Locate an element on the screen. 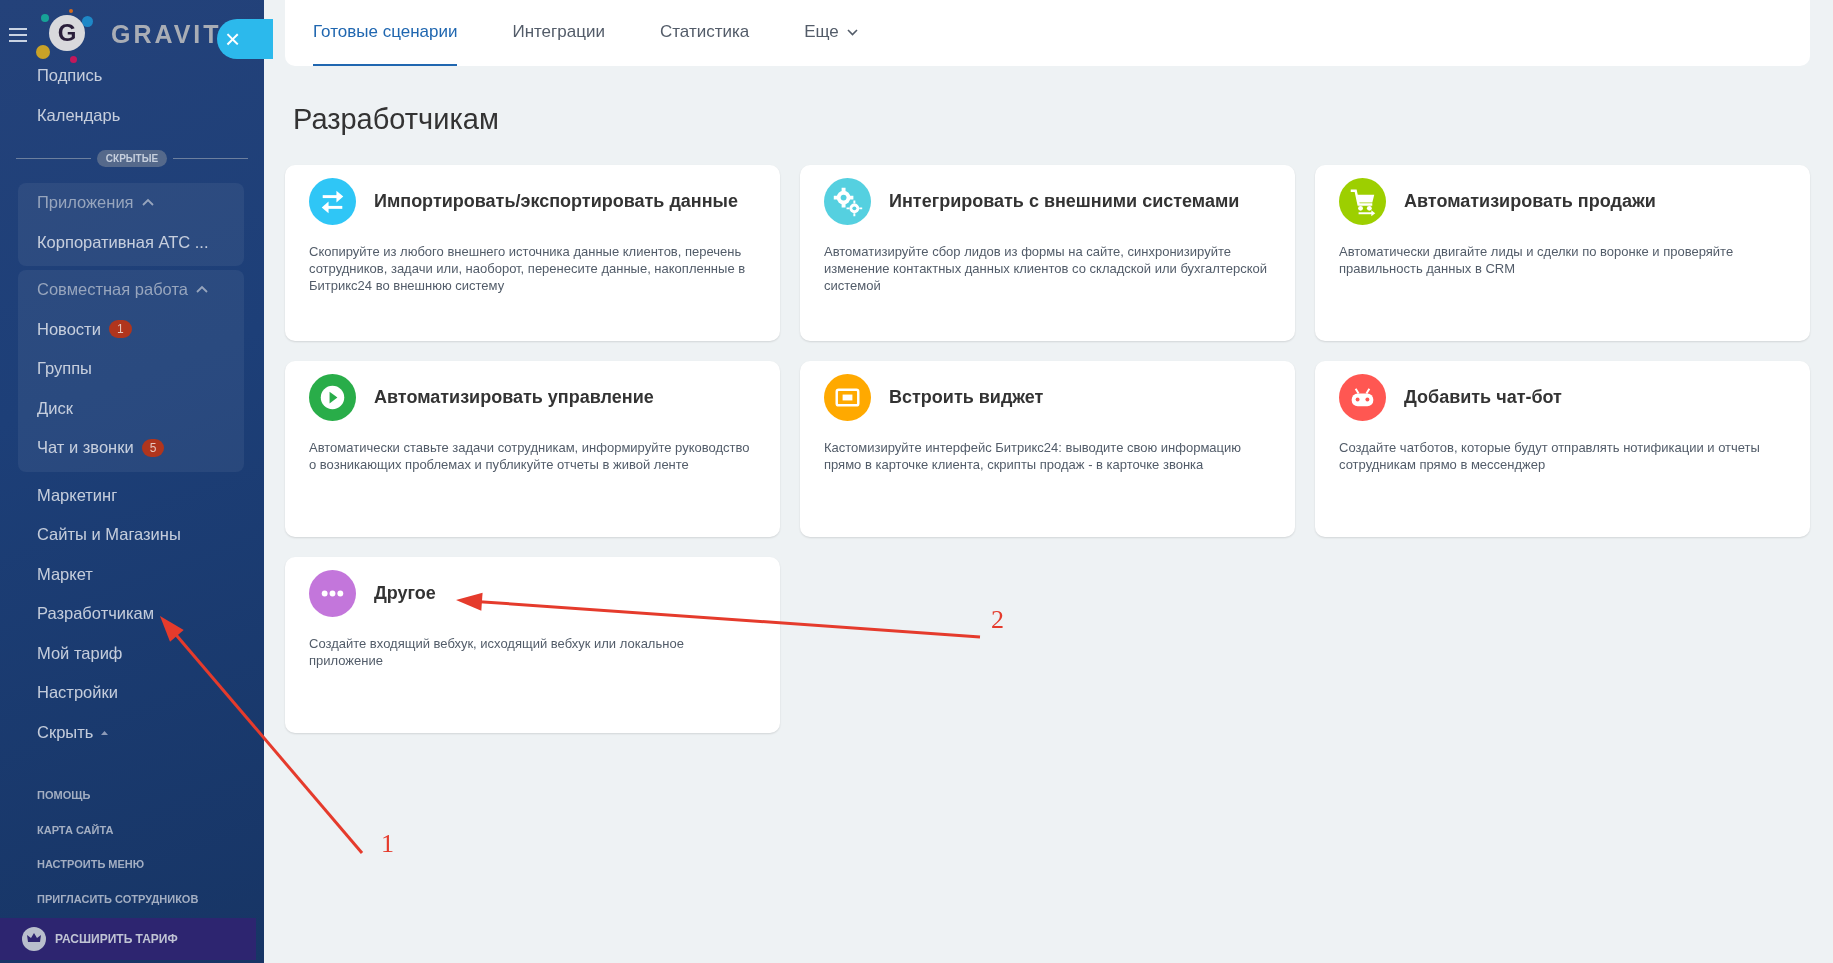 The height and width of the screenshot is (963, 1833). card-title: Автоматизировать продажи is located at coordinates (1530, 201).